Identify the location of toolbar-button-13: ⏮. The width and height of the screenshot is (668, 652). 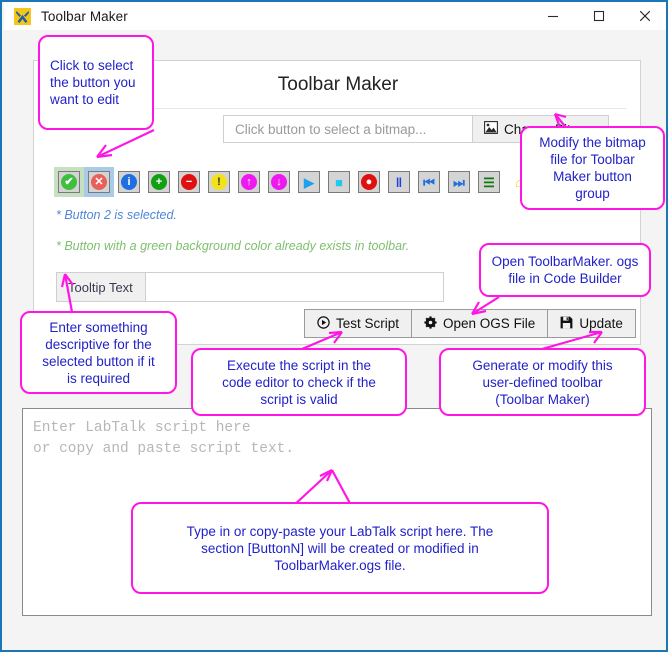
(429, 182).